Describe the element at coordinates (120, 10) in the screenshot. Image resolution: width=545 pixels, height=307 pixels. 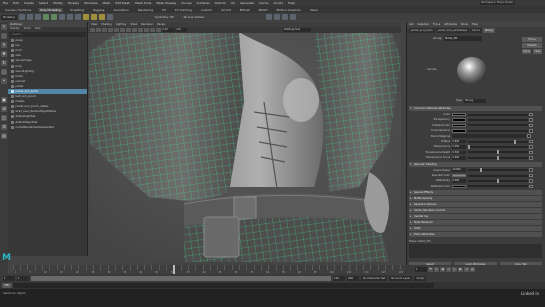
I see `shelf-tab-animation: Animation` at that location.